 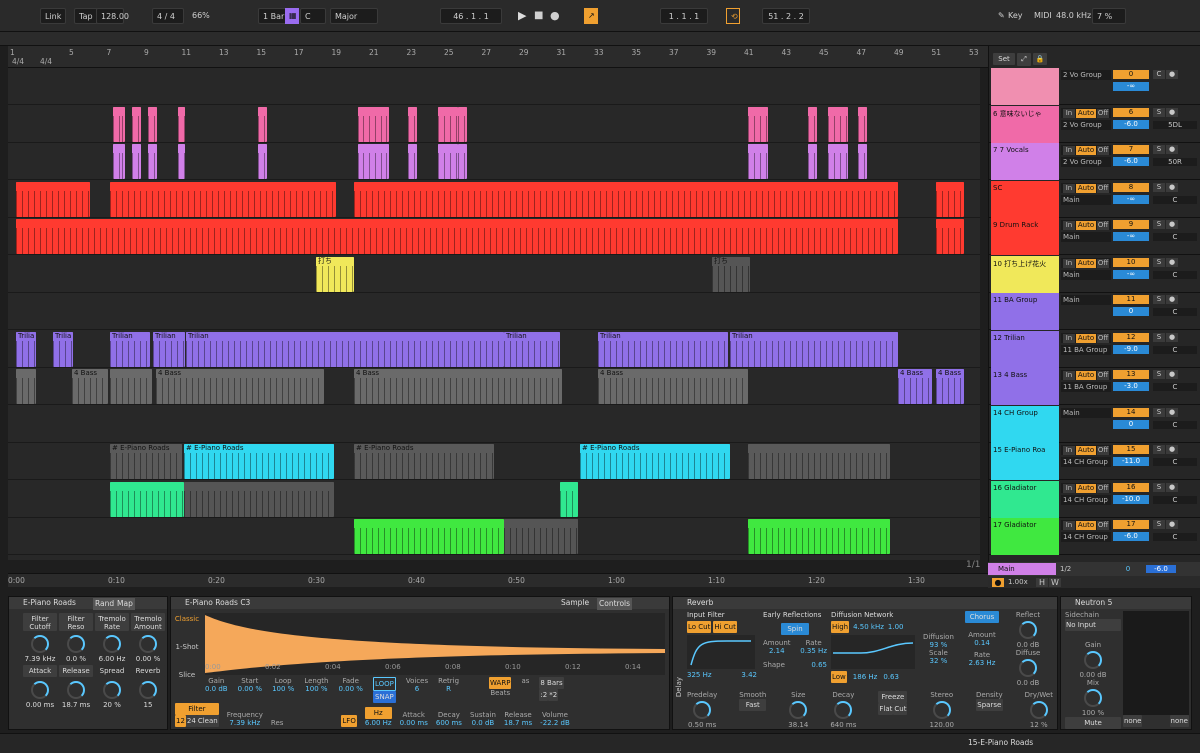 I want to click on track-name: 11 BA Group, so click(x=1025, y=311).